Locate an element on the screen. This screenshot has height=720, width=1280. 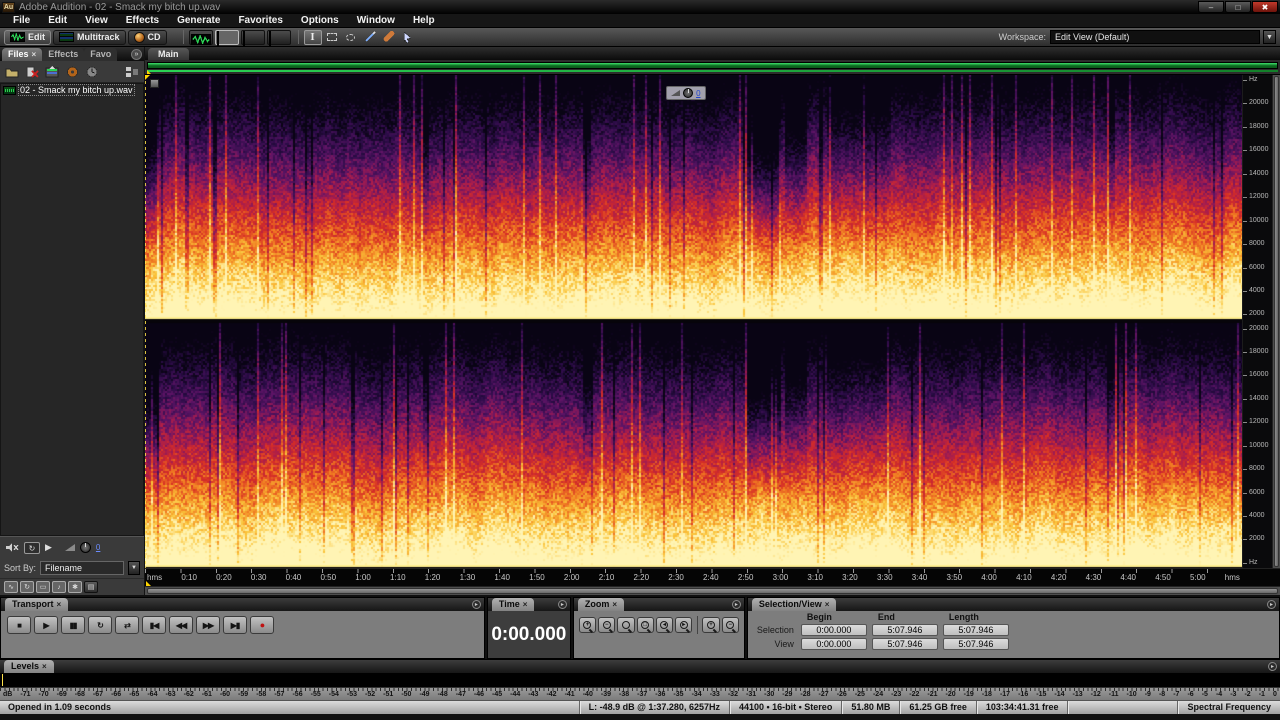
menu-item: Generate is located at coordinates (198, 21).